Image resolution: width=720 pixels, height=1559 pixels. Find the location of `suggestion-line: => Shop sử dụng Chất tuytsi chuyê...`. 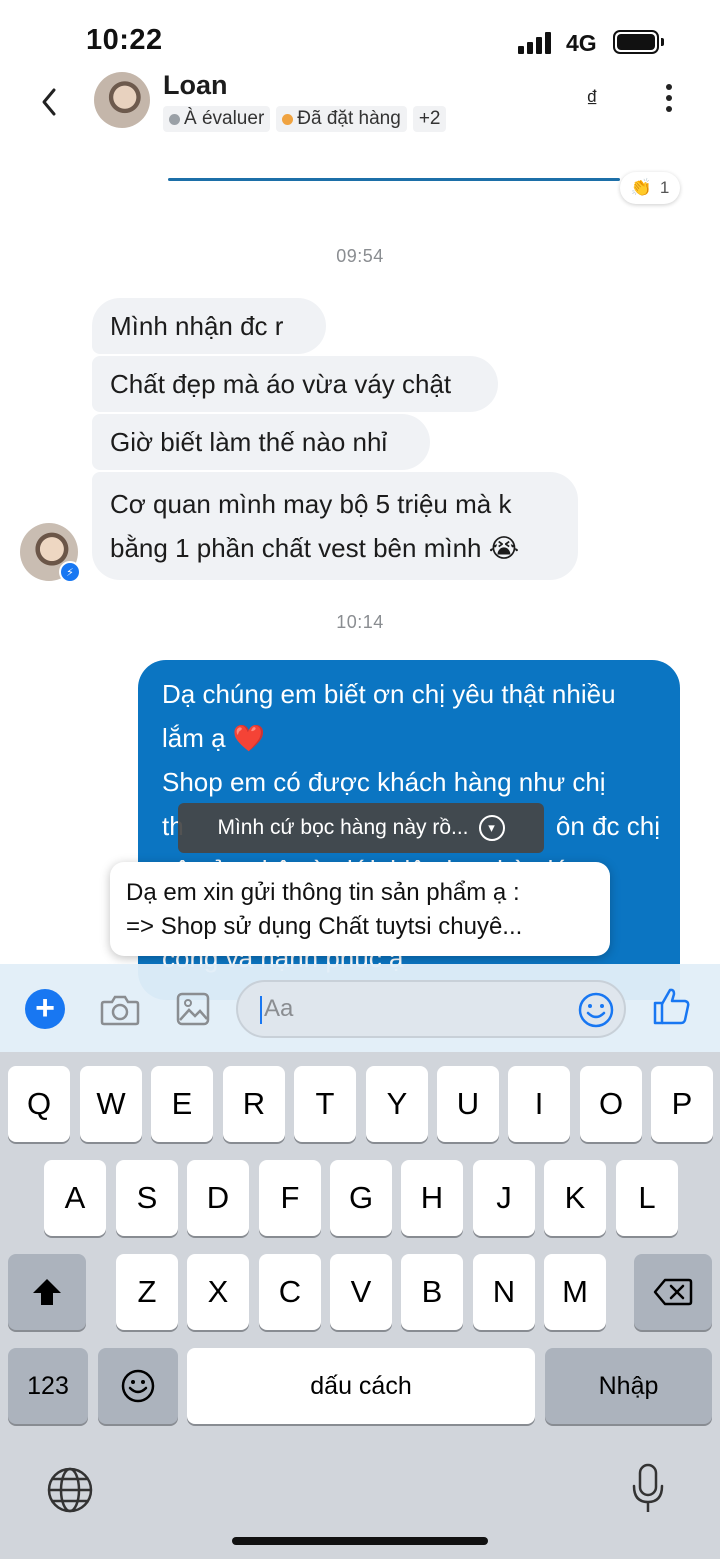

suggestion-line: => Shop sử dụng Chất tuytsi chuyê... is located at coordinates (324, 926).